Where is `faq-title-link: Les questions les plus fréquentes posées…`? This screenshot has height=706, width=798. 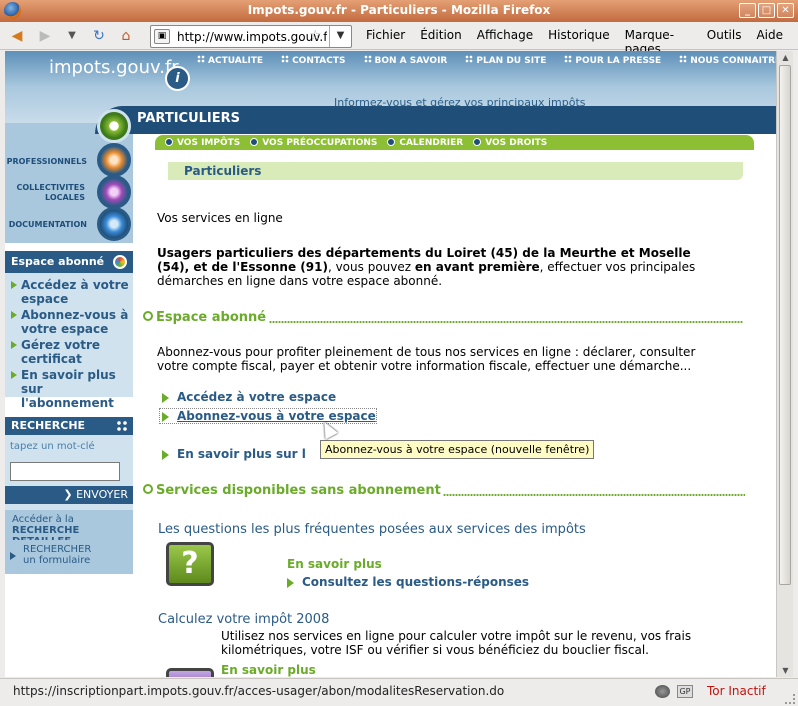
faq-title-link: Les questions les plus fréquentes posées… is located at coordinates (372, 529).